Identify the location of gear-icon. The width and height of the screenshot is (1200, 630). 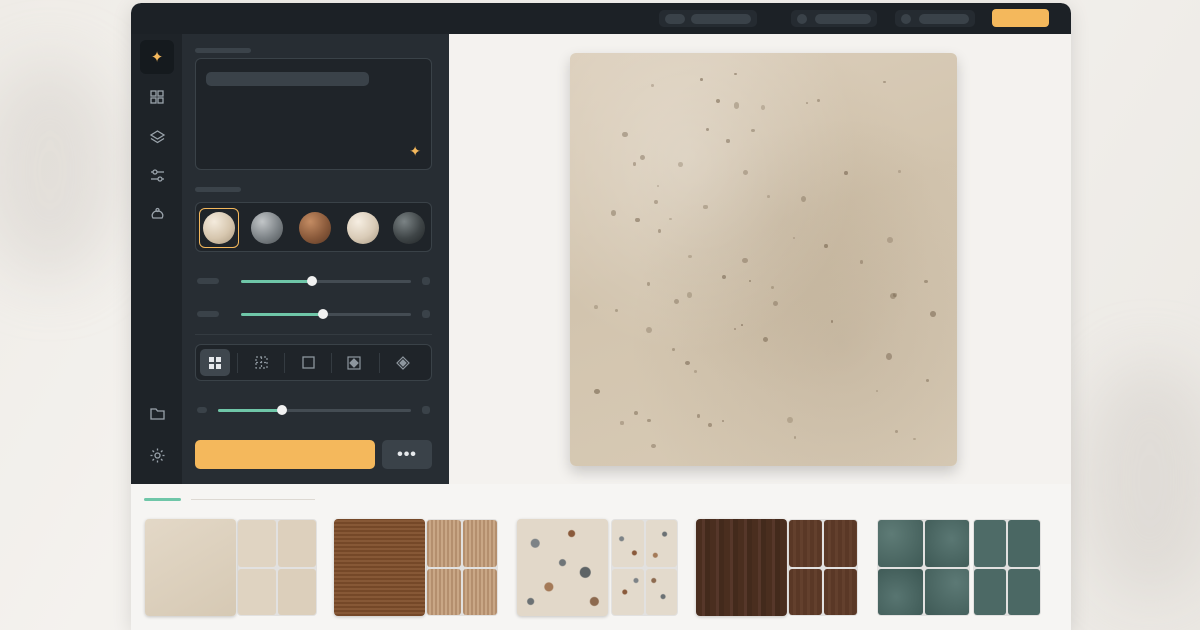
(157, 455).